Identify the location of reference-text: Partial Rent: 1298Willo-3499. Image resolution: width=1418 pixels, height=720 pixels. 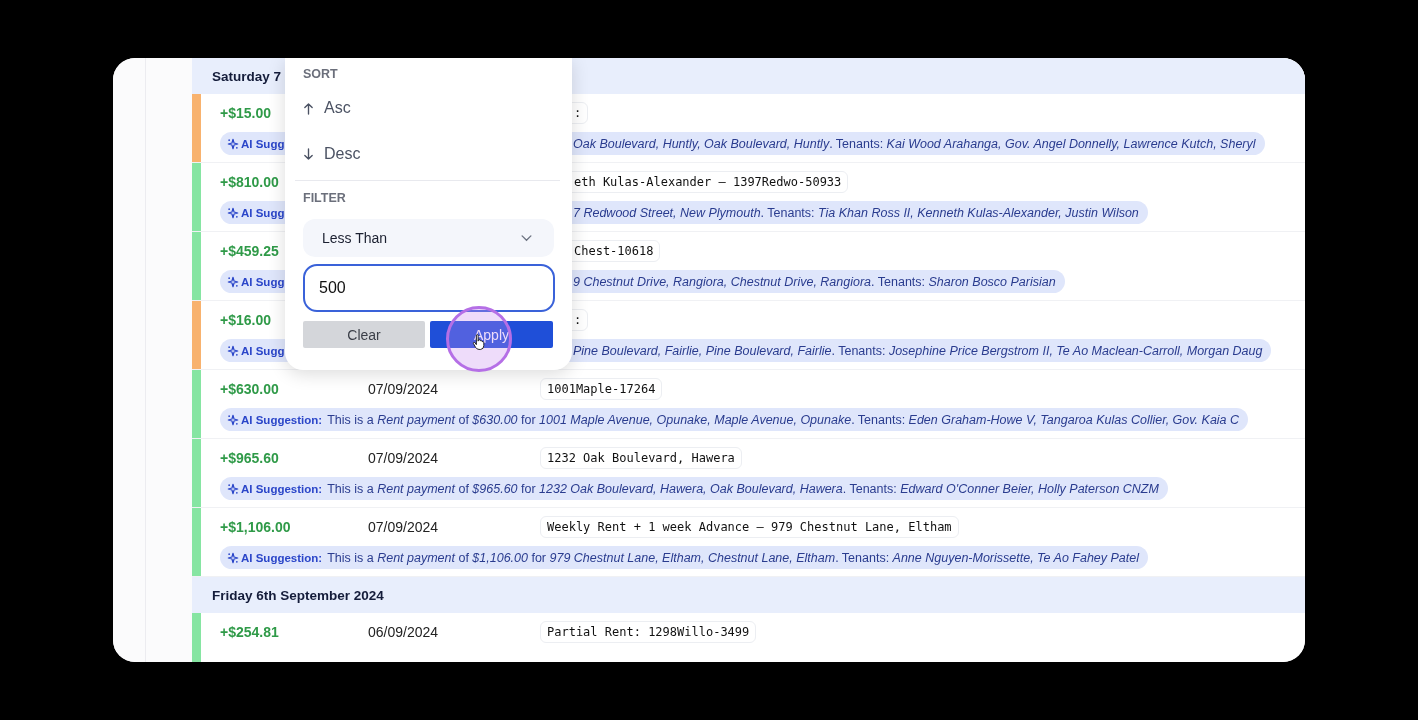
(648, 632).